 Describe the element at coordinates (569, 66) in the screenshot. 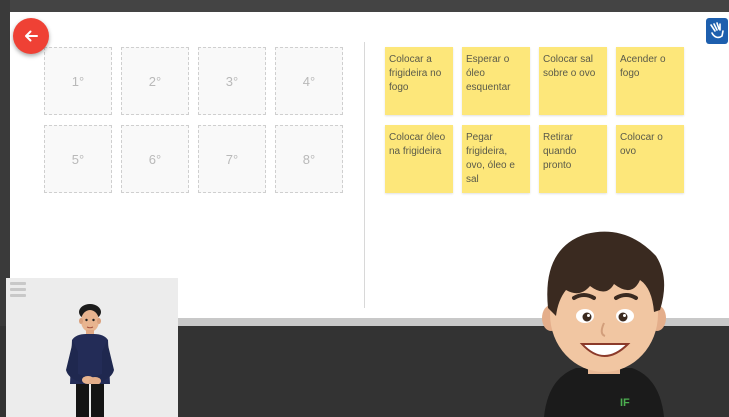

I see `step-card-text: Colocar sal sobre o ovo` at that location.